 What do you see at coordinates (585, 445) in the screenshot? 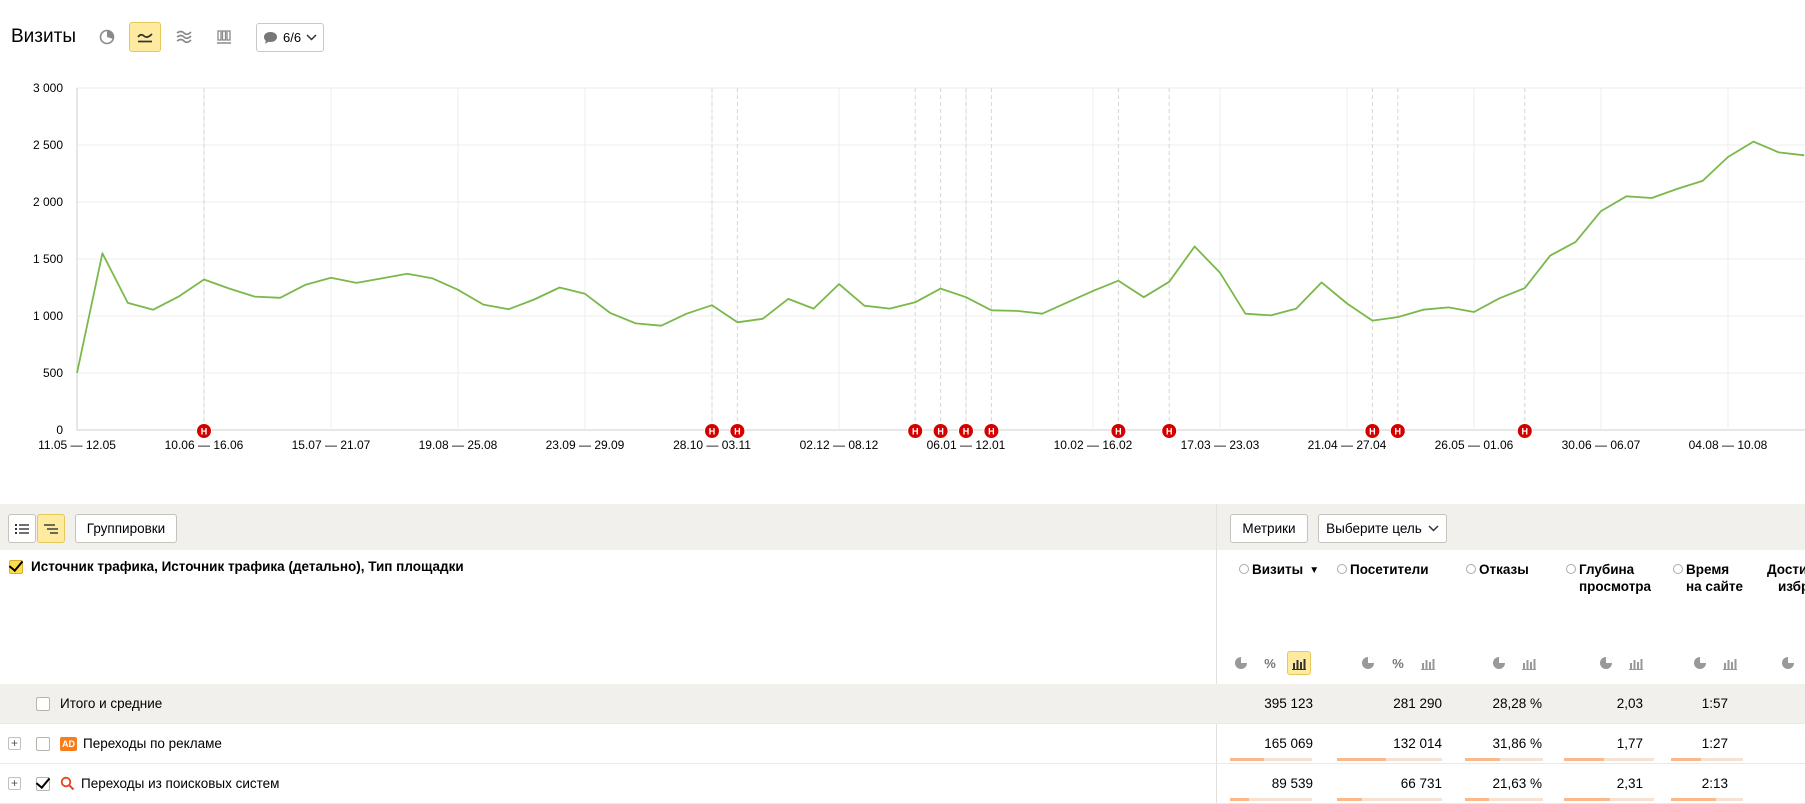
I see `x-tick-label: 23.09 — 29.09` at bounding box center [585, 445].